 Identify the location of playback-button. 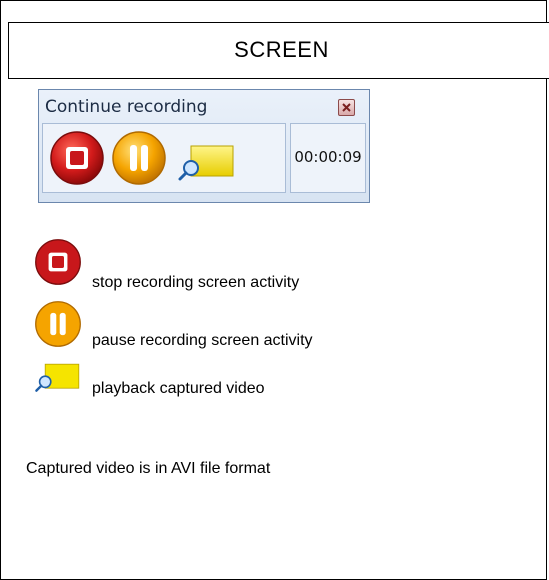
(207, 164).